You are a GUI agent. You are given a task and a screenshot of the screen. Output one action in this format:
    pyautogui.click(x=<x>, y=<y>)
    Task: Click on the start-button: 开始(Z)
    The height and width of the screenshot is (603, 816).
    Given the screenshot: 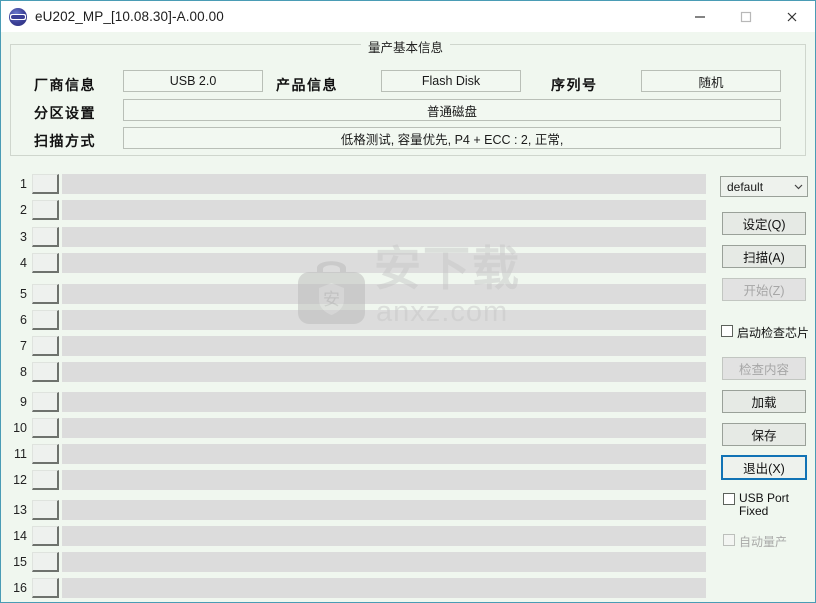 What is the action you would take?
    pyautogui.click(x=764, y=289)
    